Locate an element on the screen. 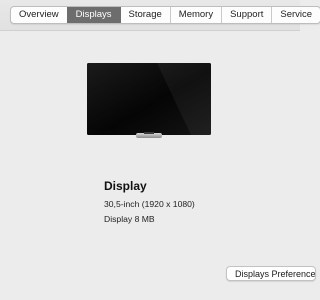 This screenshot has height=300, width=320. display-icon is located at coordinates (149, 101).